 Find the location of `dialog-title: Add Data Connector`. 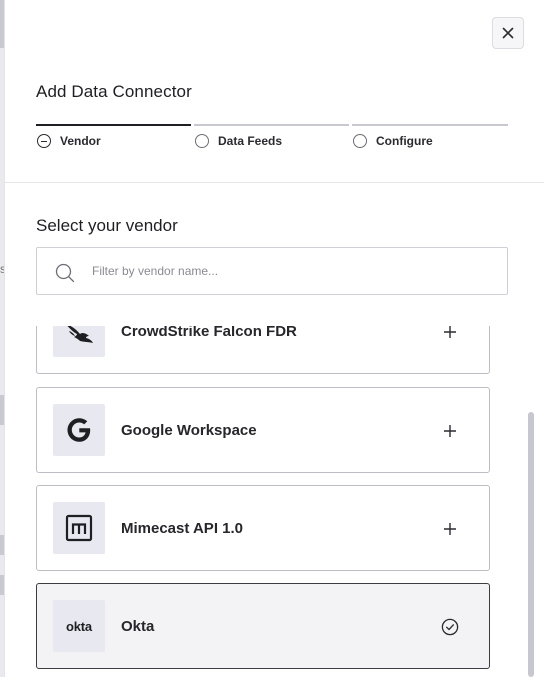

dialog-title: Add Data Connector is located at coordinates (114, 91).